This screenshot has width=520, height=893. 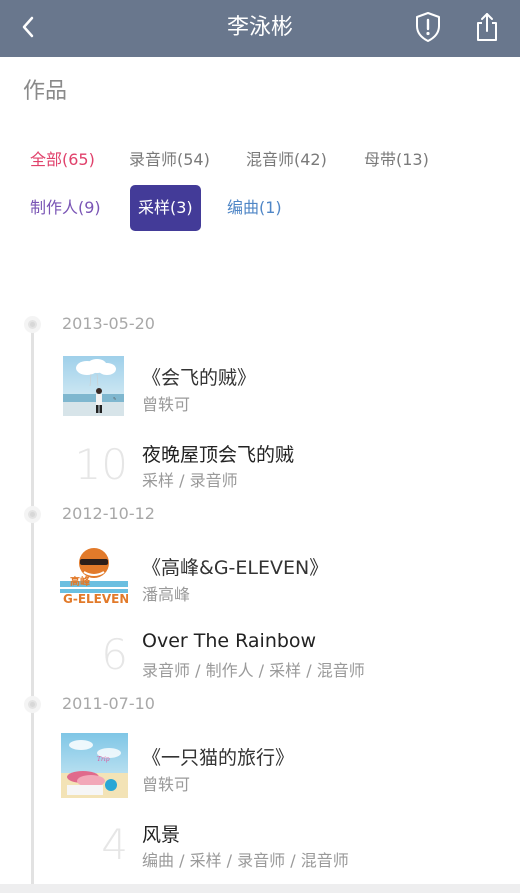 What do you see at coordinates (235, 566) in the screenshot?
I see `album-title: 《高峰&G-ELEVEN》` at bounding box center [235, 566].